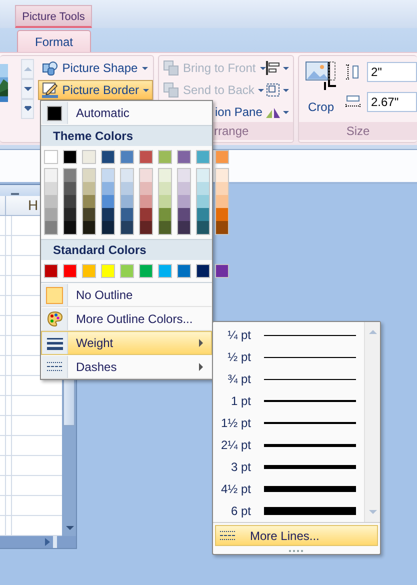  I want to click on line-weight-option: 1 pt, so click(288, 401).